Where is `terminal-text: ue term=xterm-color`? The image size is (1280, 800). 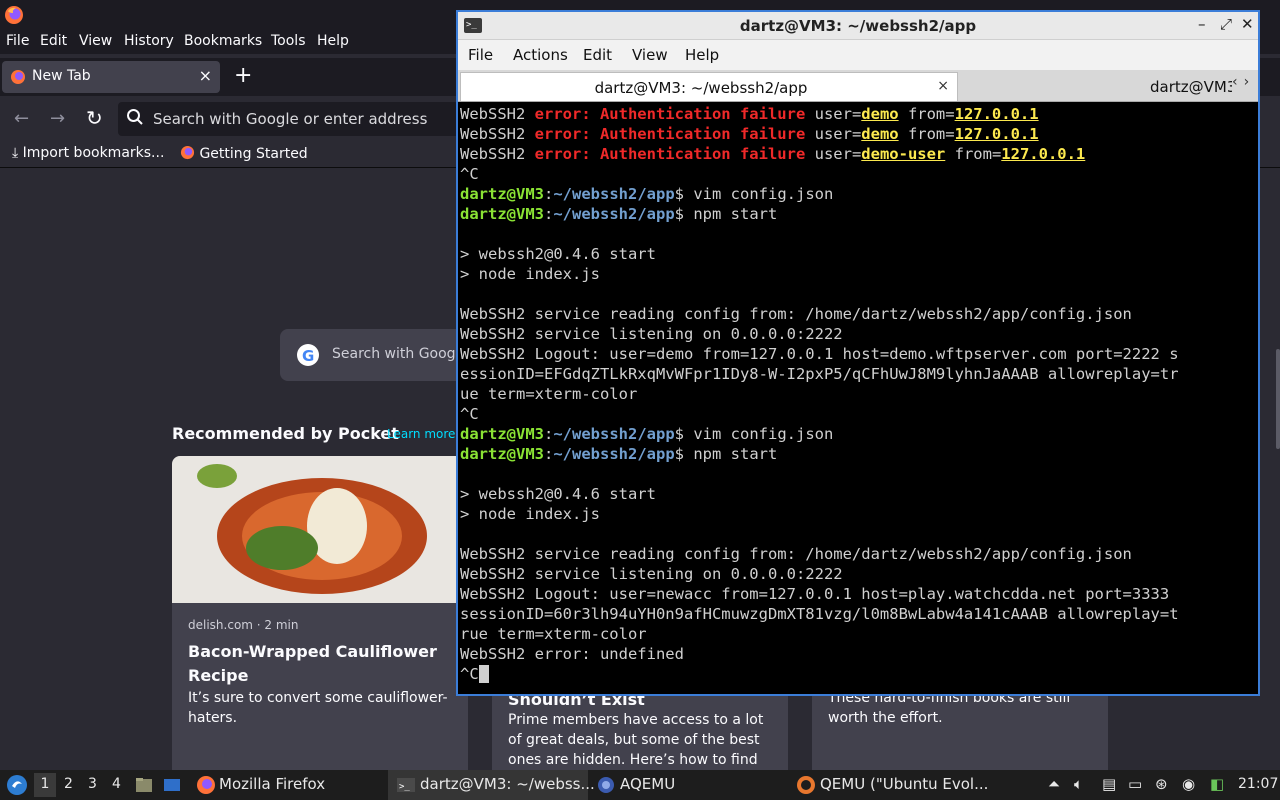
terminal-text: ue term=xterm-color is located at coordinates (549, 394).